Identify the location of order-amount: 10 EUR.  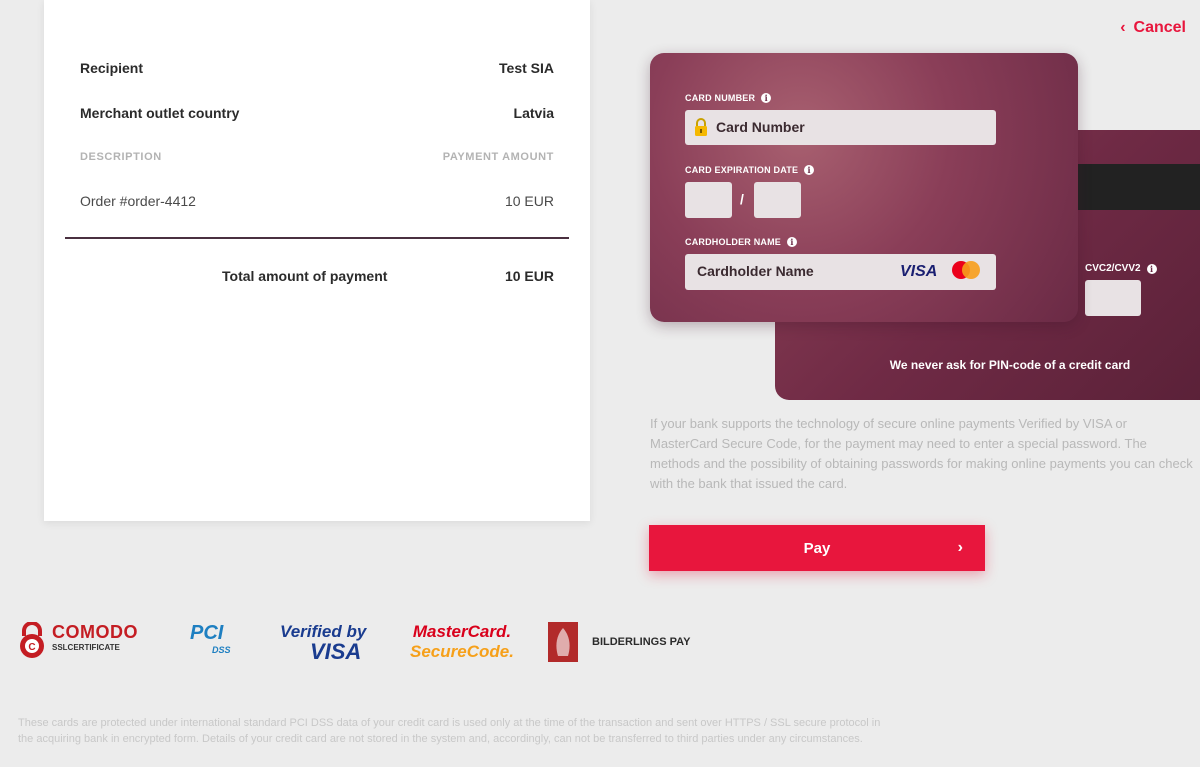
(529, 201).